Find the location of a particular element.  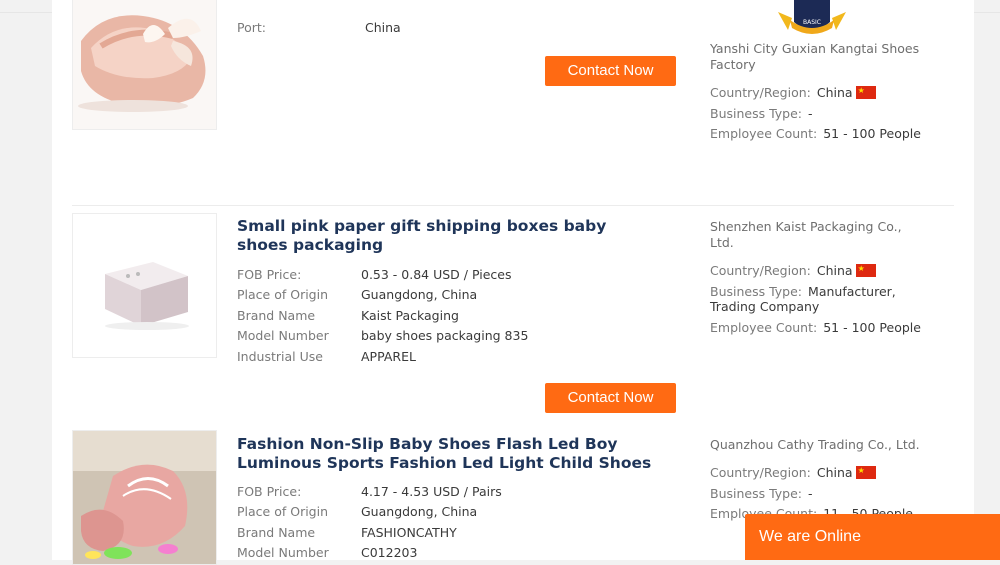

supplier-company-link: Quanzhou Cathy Trading Co., Ltd. is located at coordinates (815, 445).